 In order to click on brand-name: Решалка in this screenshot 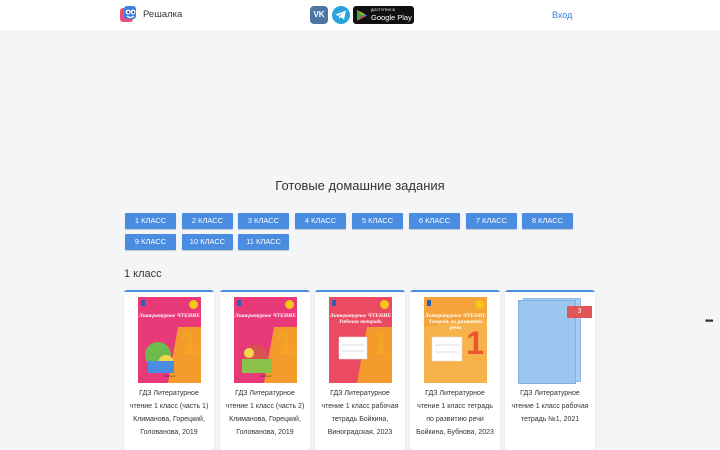, I will do `click(162, 14)`.